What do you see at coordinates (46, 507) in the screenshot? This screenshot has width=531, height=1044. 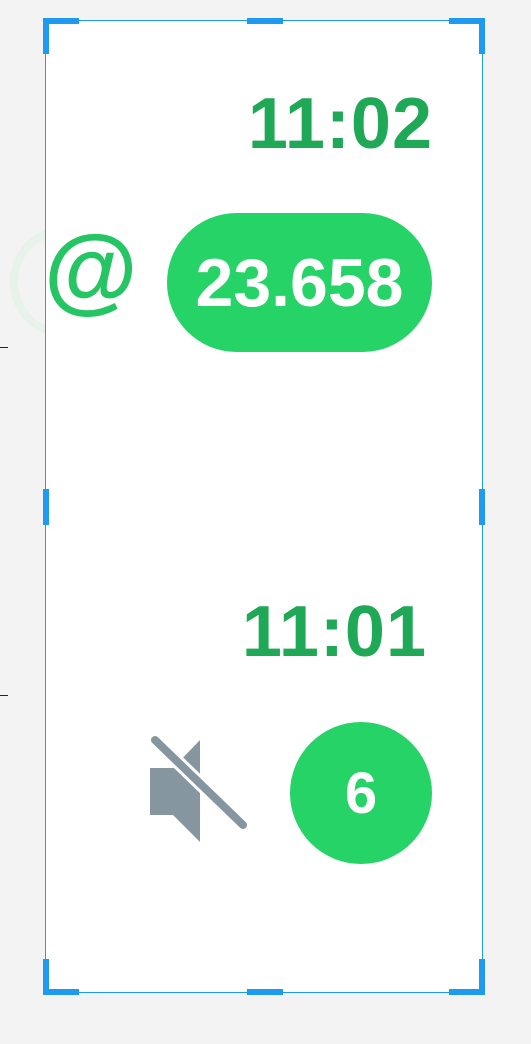 I see `resize-handle-left` at bounding box center [46, 507].